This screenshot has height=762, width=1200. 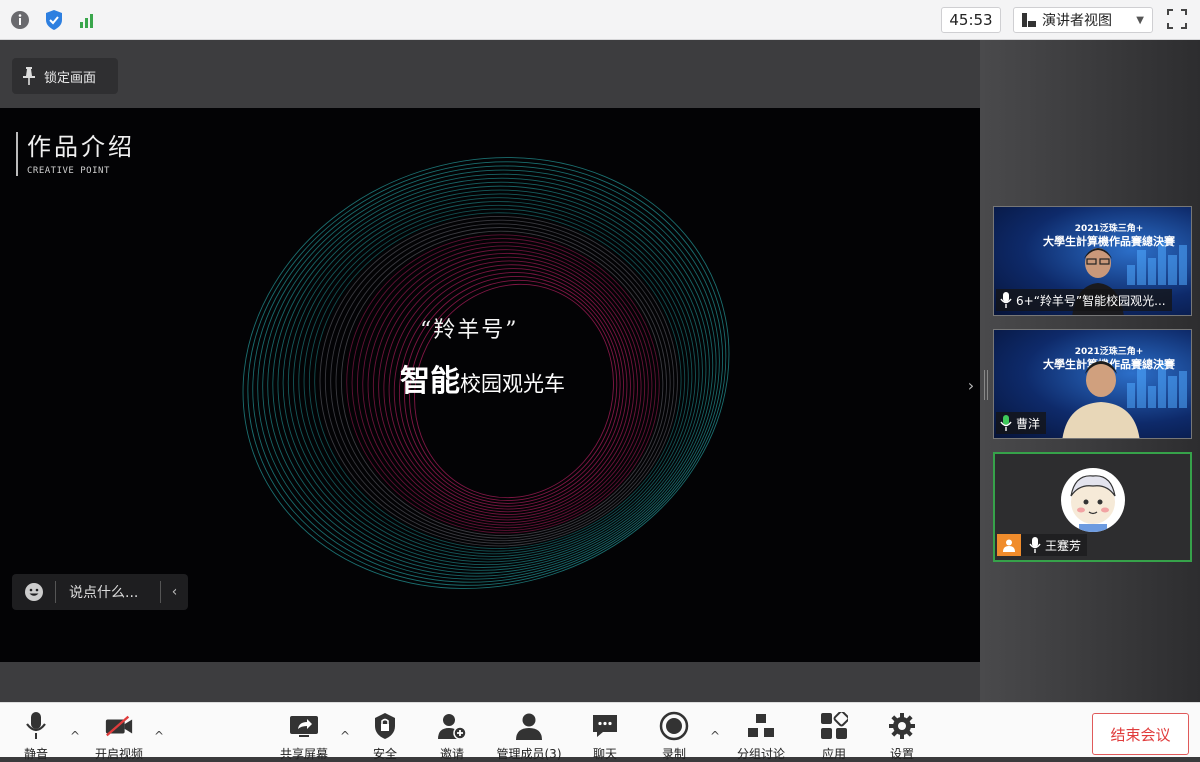 I want to click on share-screen-label: 共享屏幕, so click(x=303, y=754).